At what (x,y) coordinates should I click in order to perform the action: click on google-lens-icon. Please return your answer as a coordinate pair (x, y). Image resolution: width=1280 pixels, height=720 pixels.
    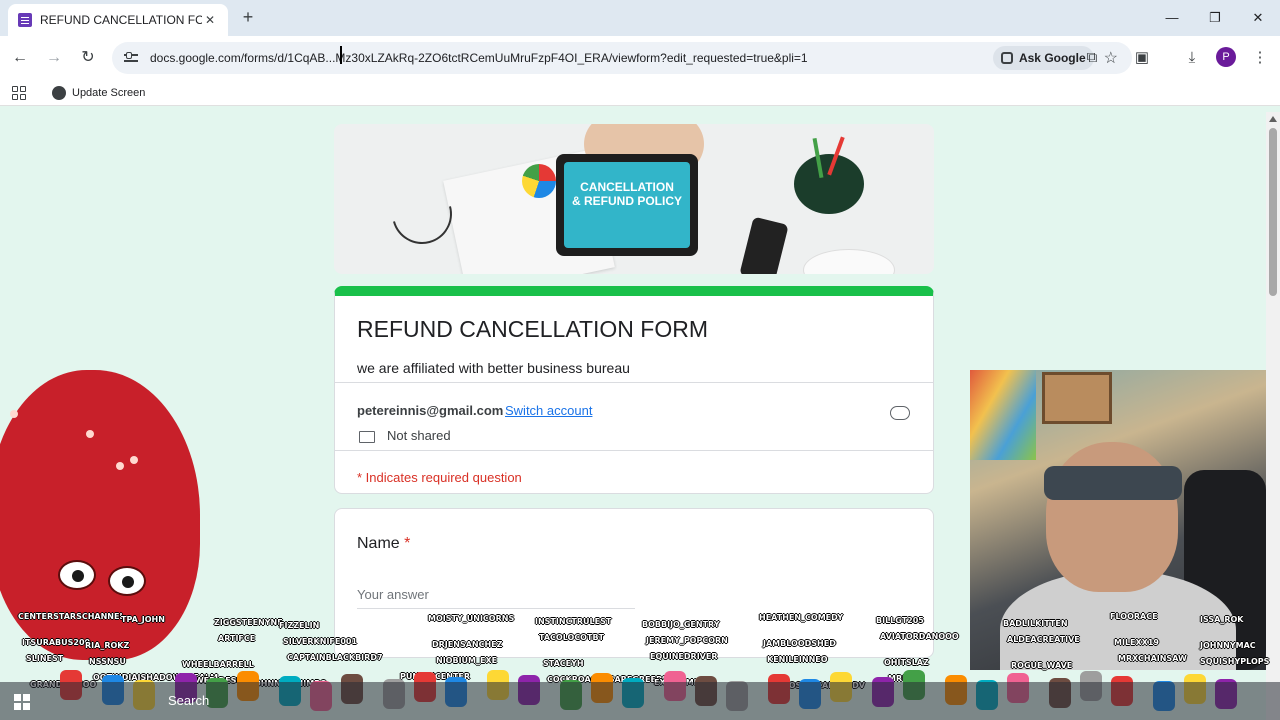
    Looking at the image, I should click on (1006, 58).